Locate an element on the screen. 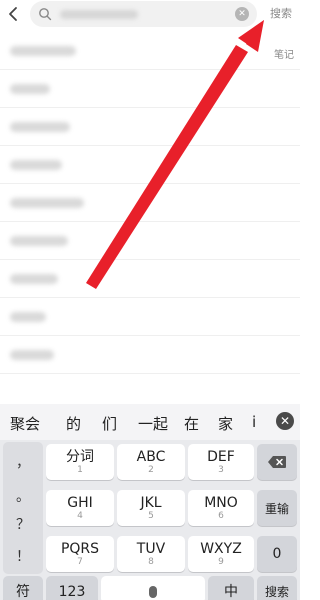 The image size is (320, 600). zero-key: 0 is located at coordinates (277, 554).